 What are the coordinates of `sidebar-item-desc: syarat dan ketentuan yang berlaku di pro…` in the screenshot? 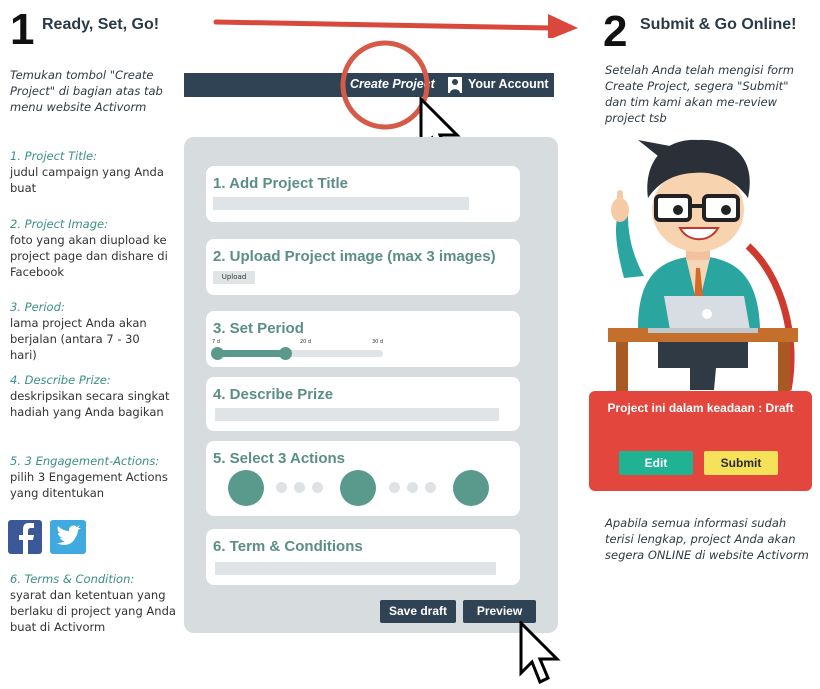 It's located at (93, 611).